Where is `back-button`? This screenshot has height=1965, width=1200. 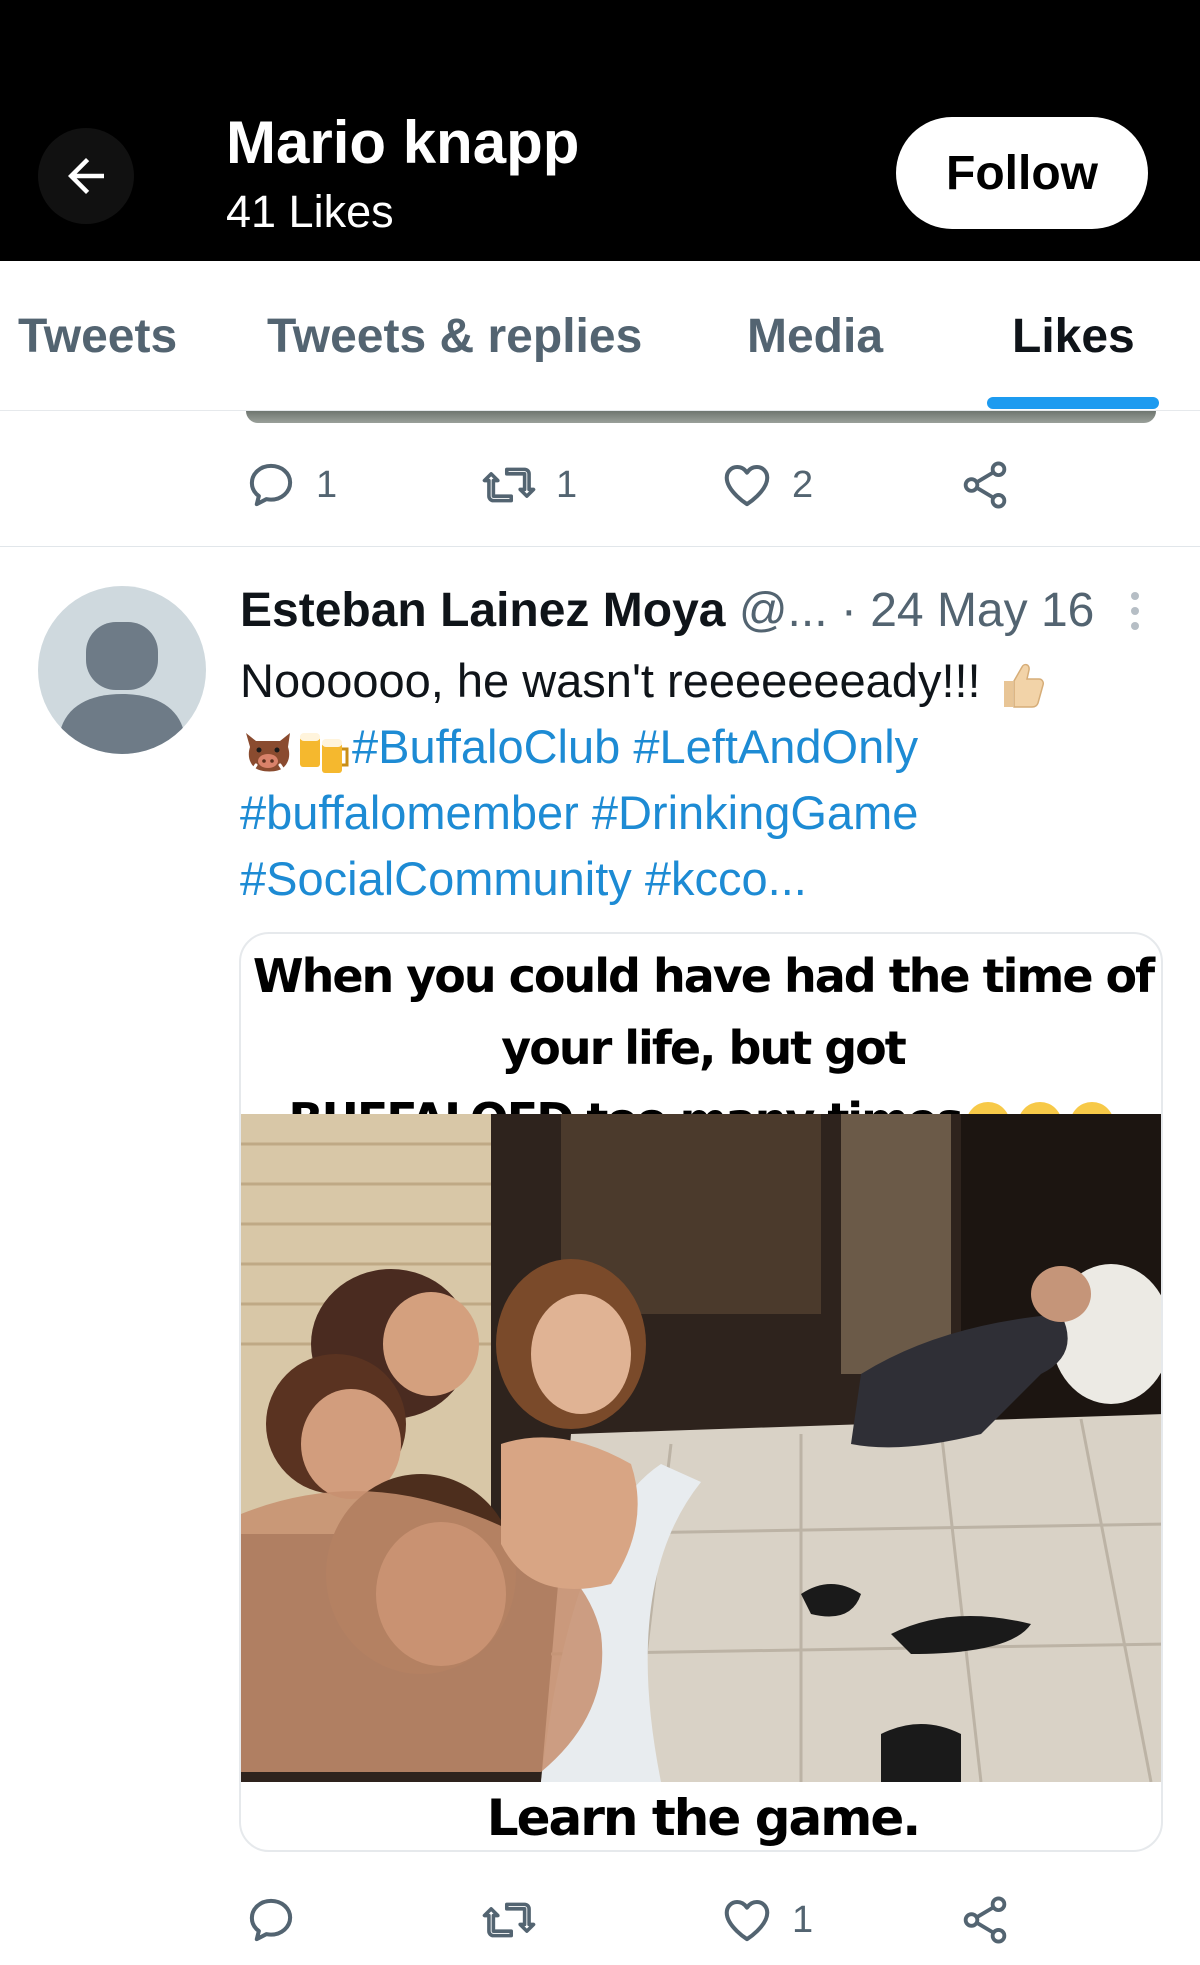 back-button is located at coordinates (86, 176).